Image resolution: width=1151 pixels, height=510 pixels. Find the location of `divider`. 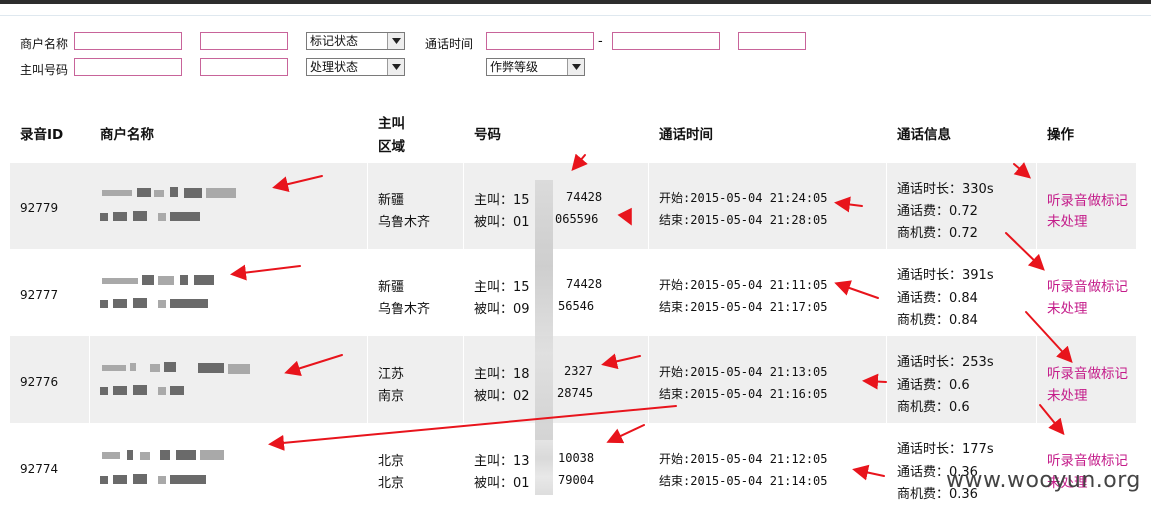

divider is located at coordinates (575, 15).